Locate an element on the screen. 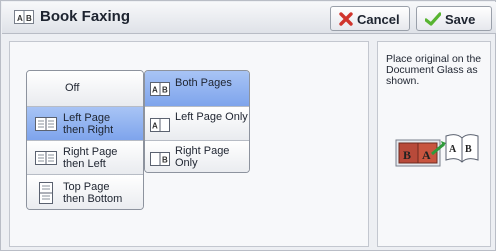 This screenshot has width=496, height=251. left-page-icon: A is located at coordinates (160, 125).